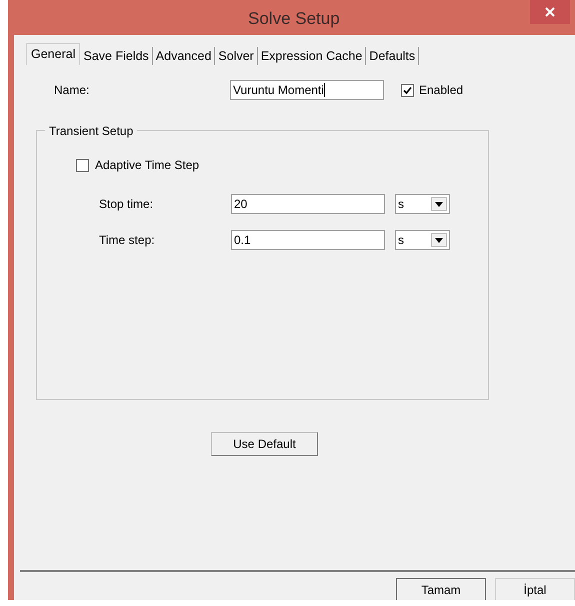 The image size is (575, 606). I want to click on value-field: 0.1, so click(308, 240).